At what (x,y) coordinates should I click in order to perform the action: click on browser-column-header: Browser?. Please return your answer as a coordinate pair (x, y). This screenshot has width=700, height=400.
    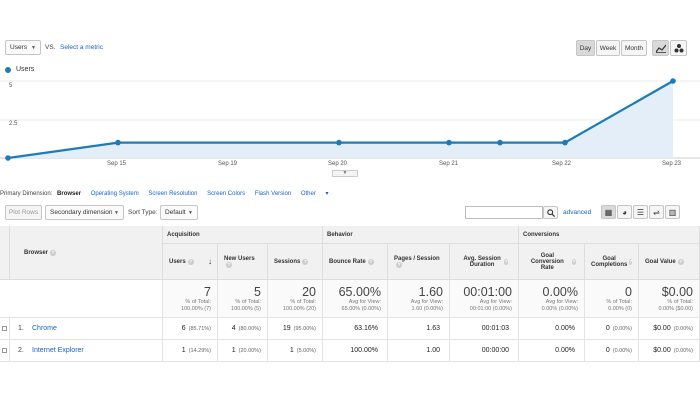
    Looking at the image, I should click on (86, 253).